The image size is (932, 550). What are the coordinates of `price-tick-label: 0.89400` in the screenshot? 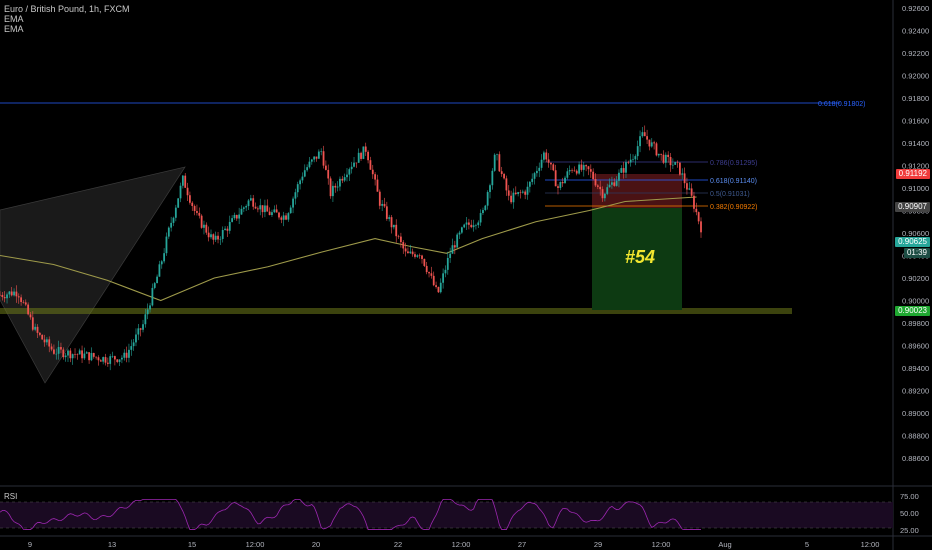 It's located at (915, 368).